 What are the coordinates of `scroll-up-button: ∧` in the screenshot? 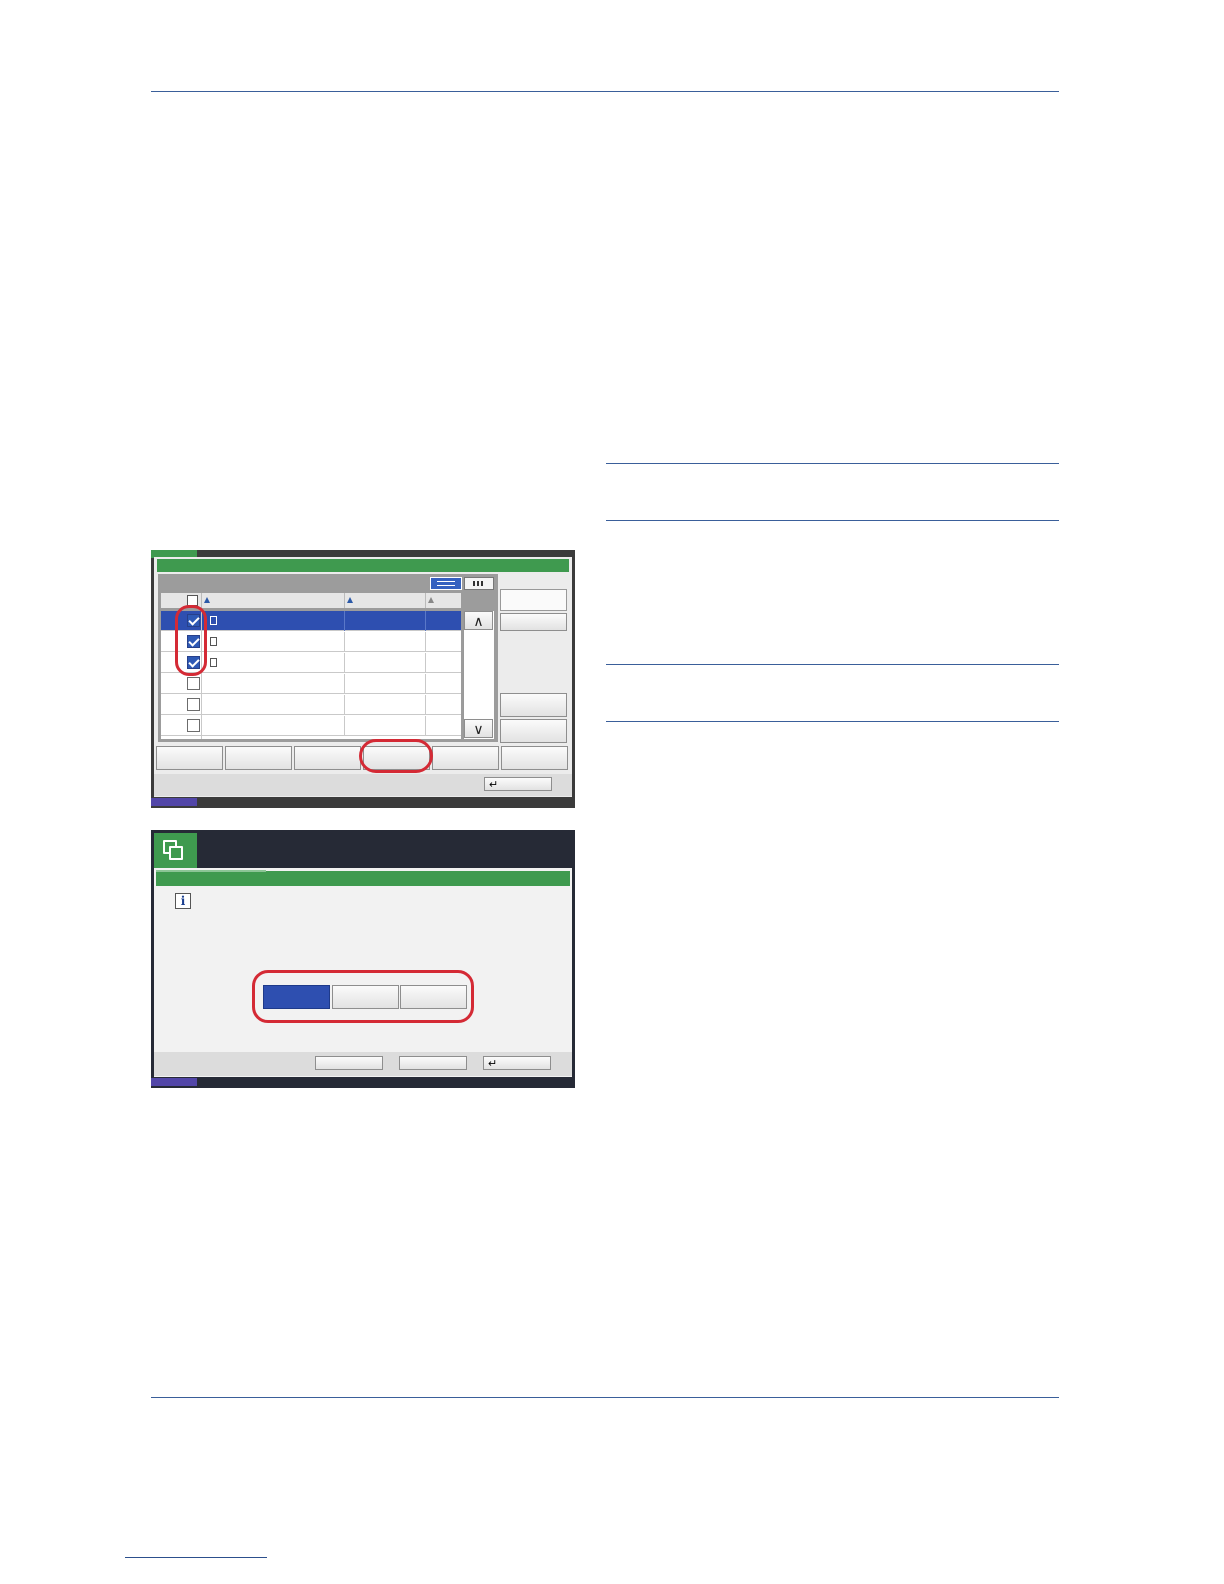 It's located at (478, 620).